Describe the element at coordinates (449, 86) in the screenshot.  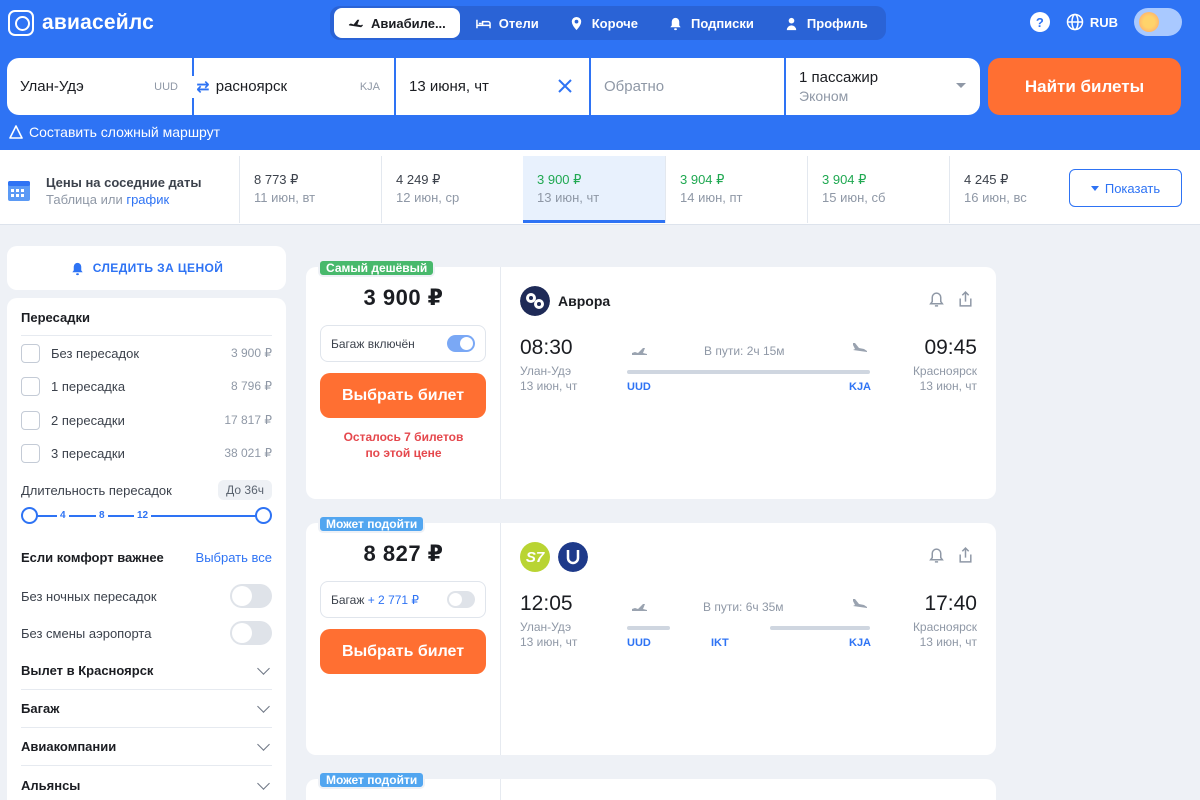
I see `departure-date-value: 13 июня, чт` at that location.